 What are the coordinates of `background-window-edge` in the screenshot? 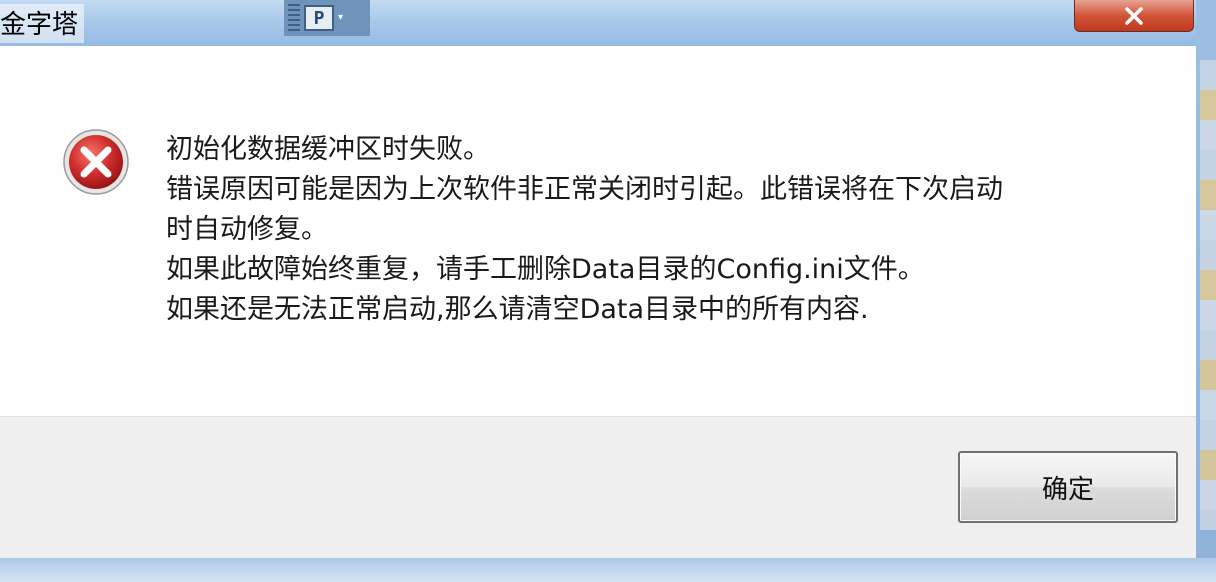 It's located at (1208, 295).